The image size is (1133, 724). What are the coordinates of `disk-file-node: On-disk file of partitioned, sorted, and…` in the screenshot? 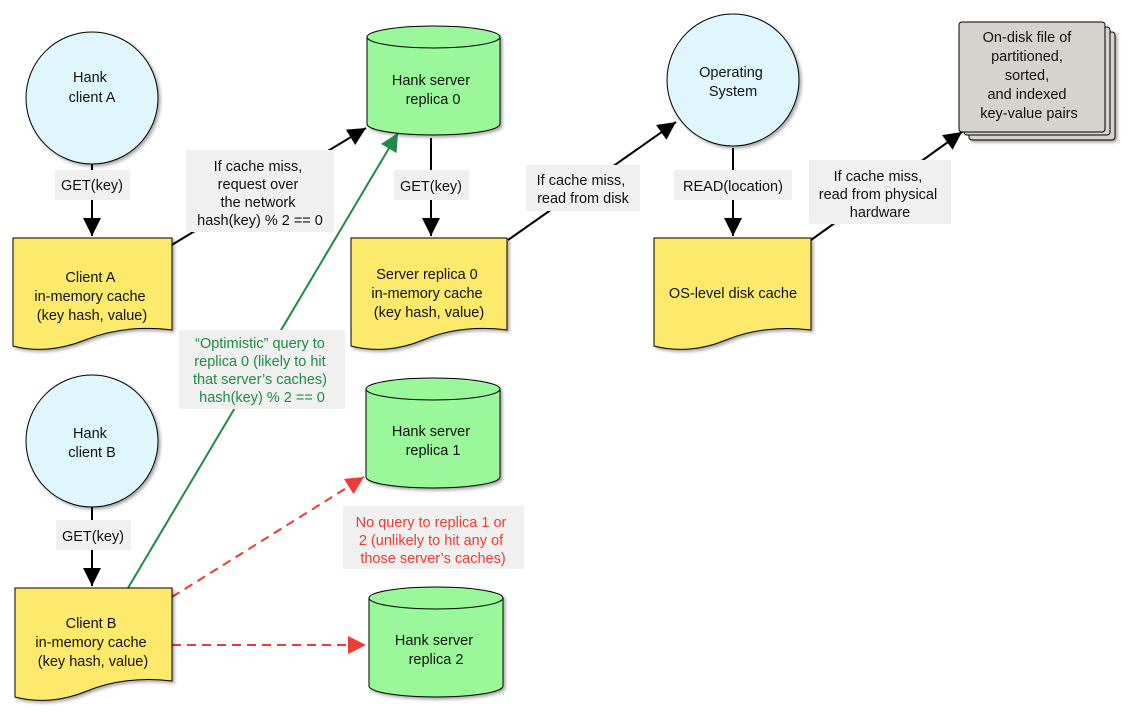 It's located at (1037, 81).